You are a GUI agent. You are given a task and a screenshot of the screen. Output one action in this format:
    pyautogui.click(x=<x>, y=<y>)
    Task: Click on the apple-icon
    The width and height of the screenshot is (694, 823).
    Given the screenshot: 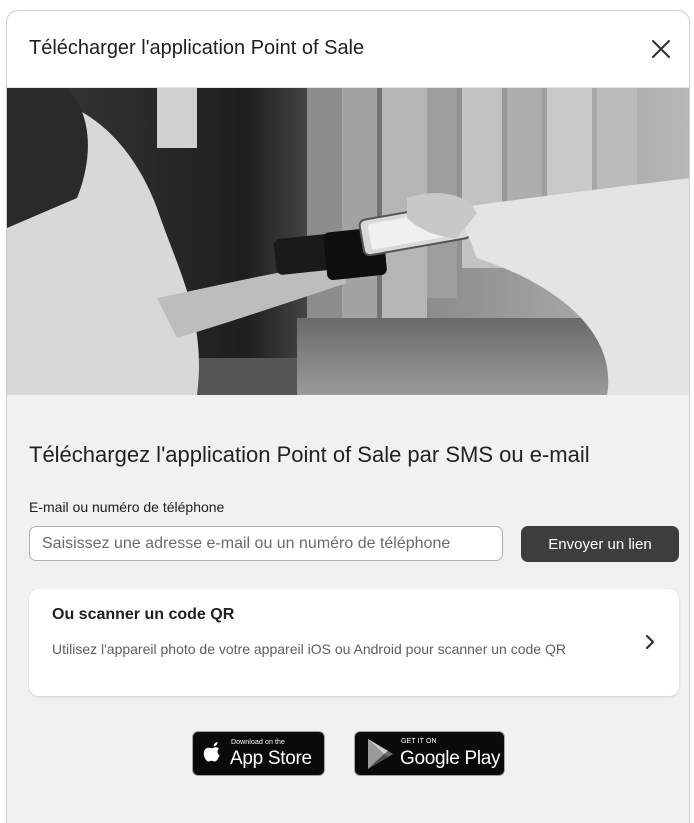 What is the action you would take?
    pyautogui.click(x=211, y=752)
    